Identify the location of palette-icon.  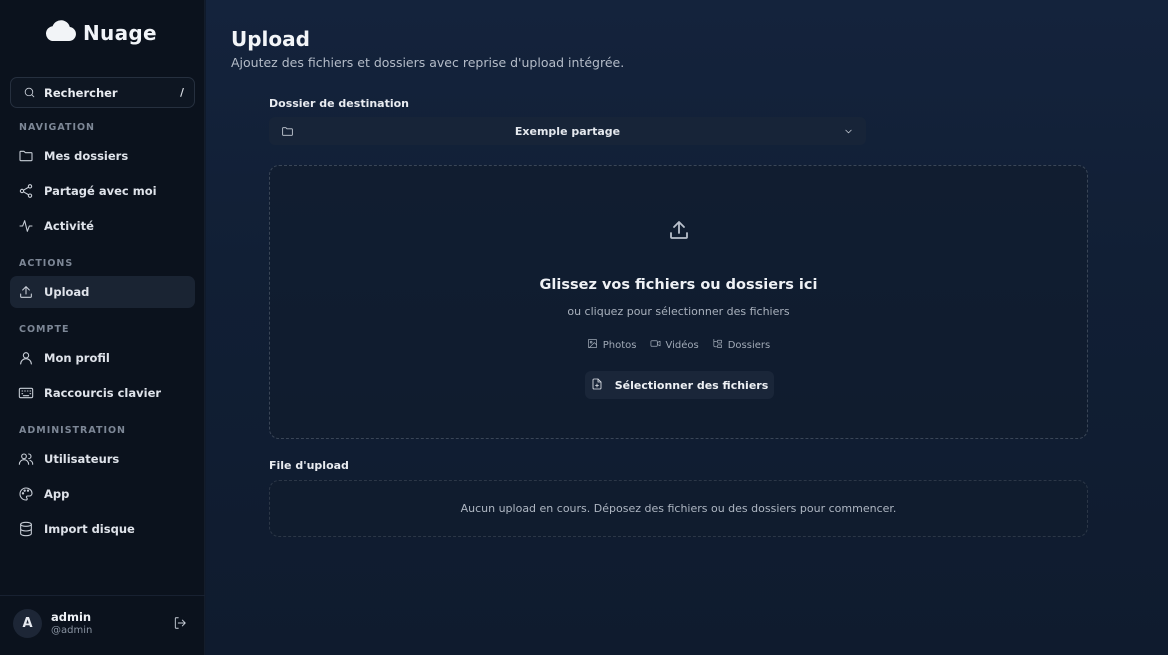
(26, 494).